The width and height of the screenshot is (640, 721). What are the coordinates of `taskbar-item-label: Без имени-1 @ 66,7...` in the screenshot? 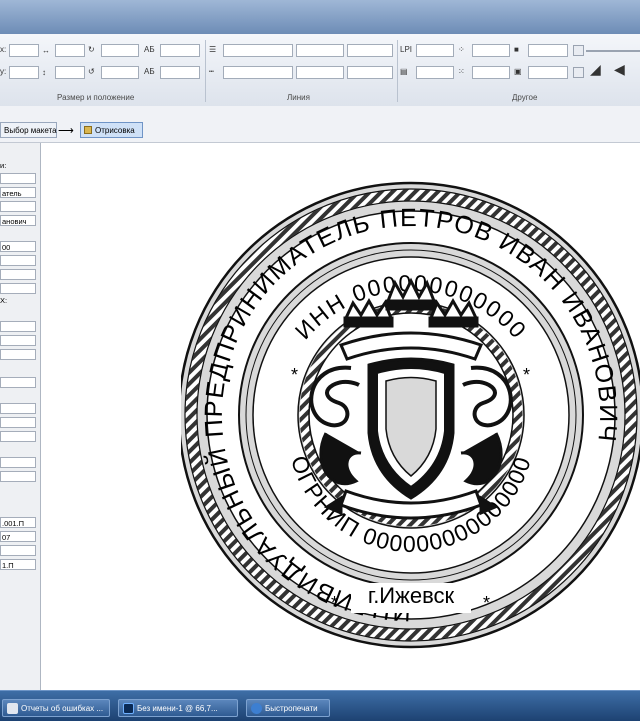 It's located at (177, 708).